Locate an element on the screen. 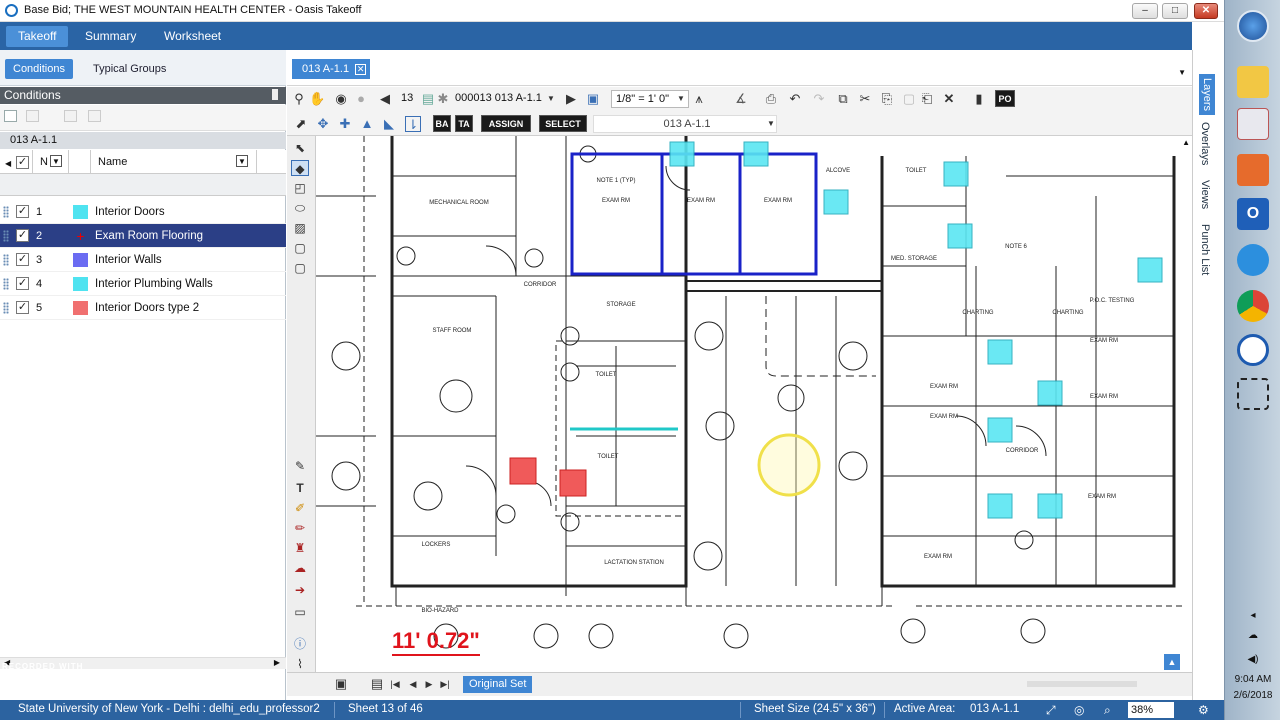 Image resolution: width=1280 pixels, height=720 pixels. pan-hand-icon: ✋ is located at coordinates (317, 99).